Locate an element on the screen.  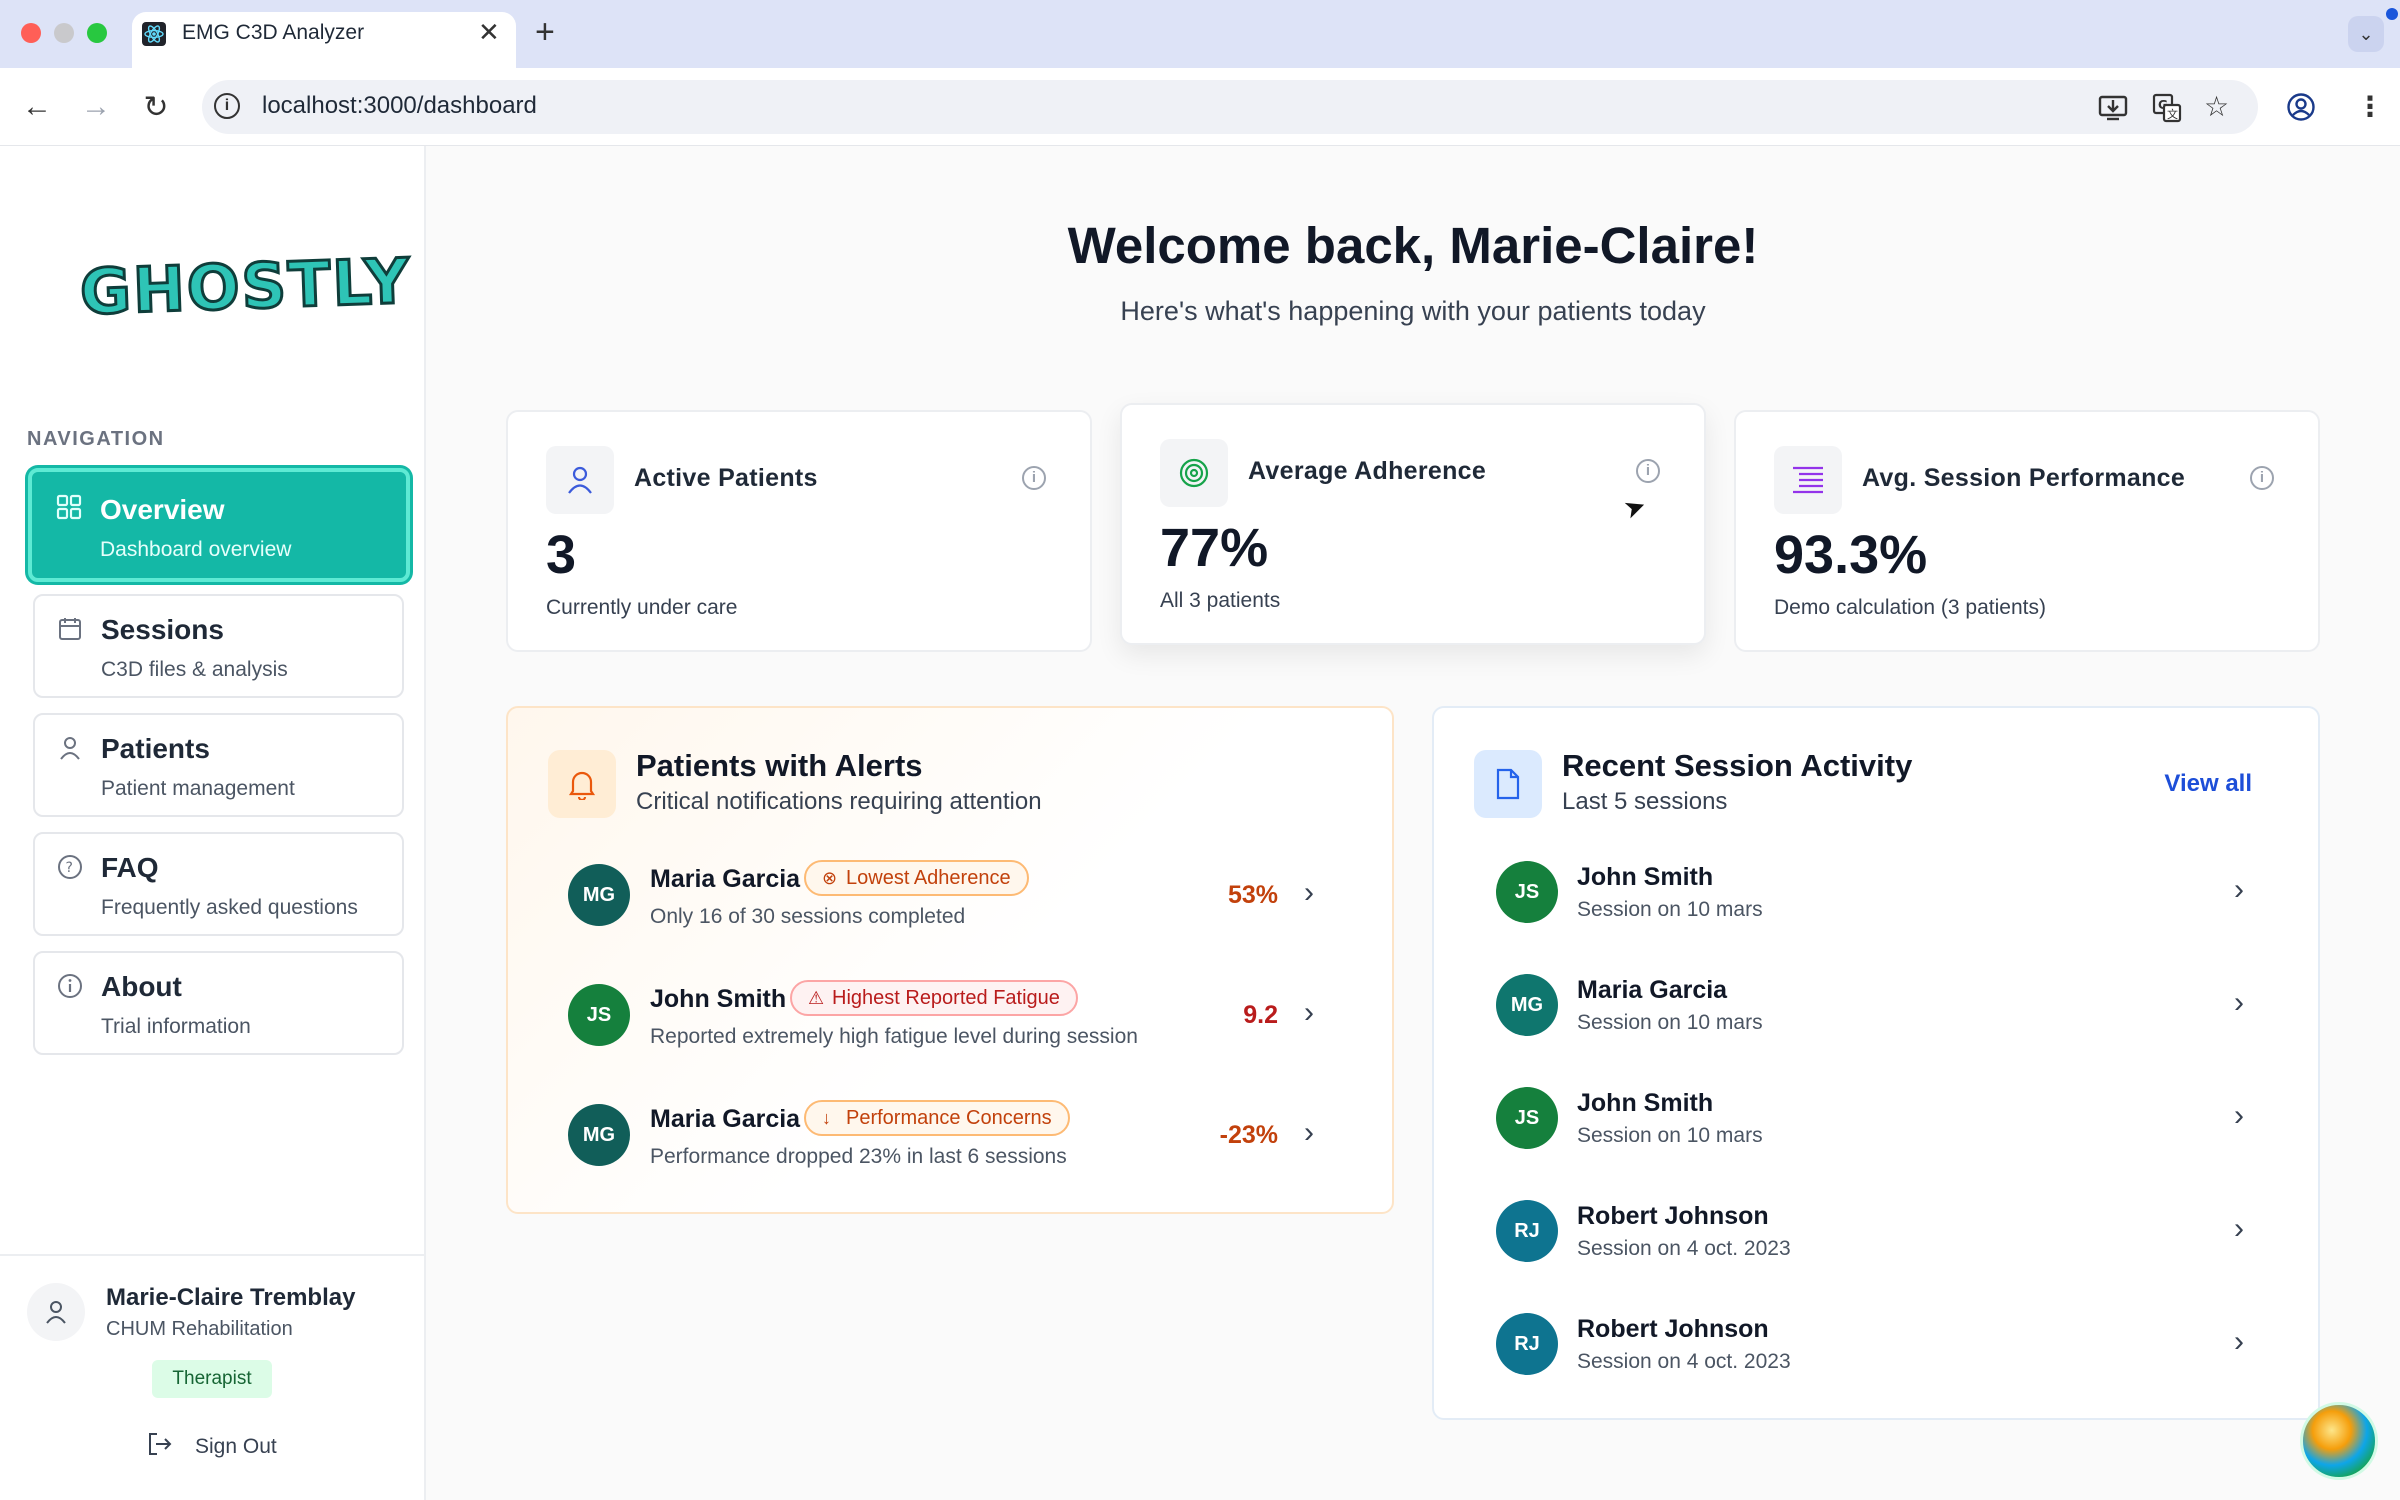
browser-menu-icon: ⋮ is located at coordinates (2370, 106).